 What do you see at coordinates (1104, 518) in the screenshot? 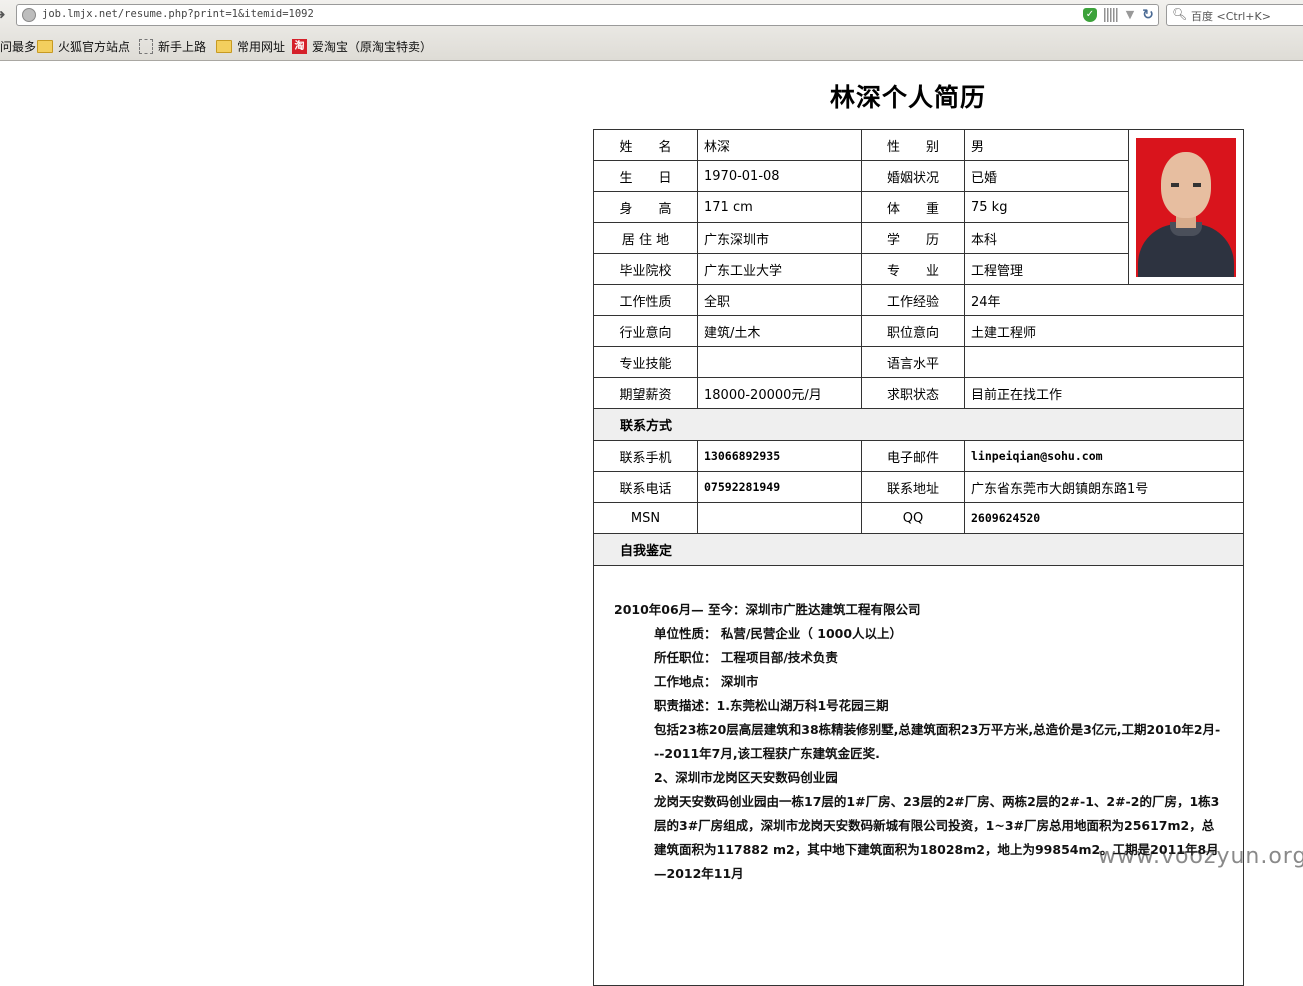
I see `value-qq: 2609624520` at bounding box center [1104, 518].